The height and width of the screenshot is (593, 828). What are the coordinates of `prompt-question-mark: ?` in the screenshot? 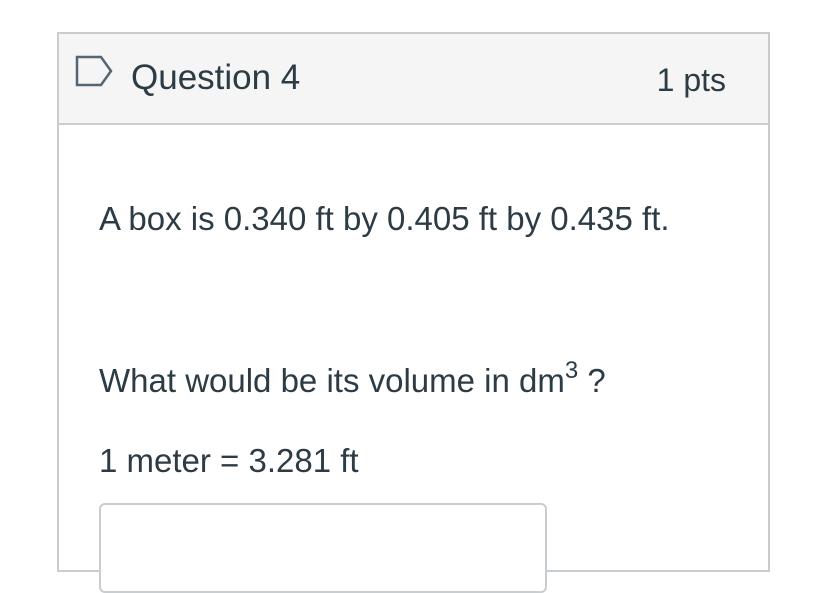 It's located at (592, 380).